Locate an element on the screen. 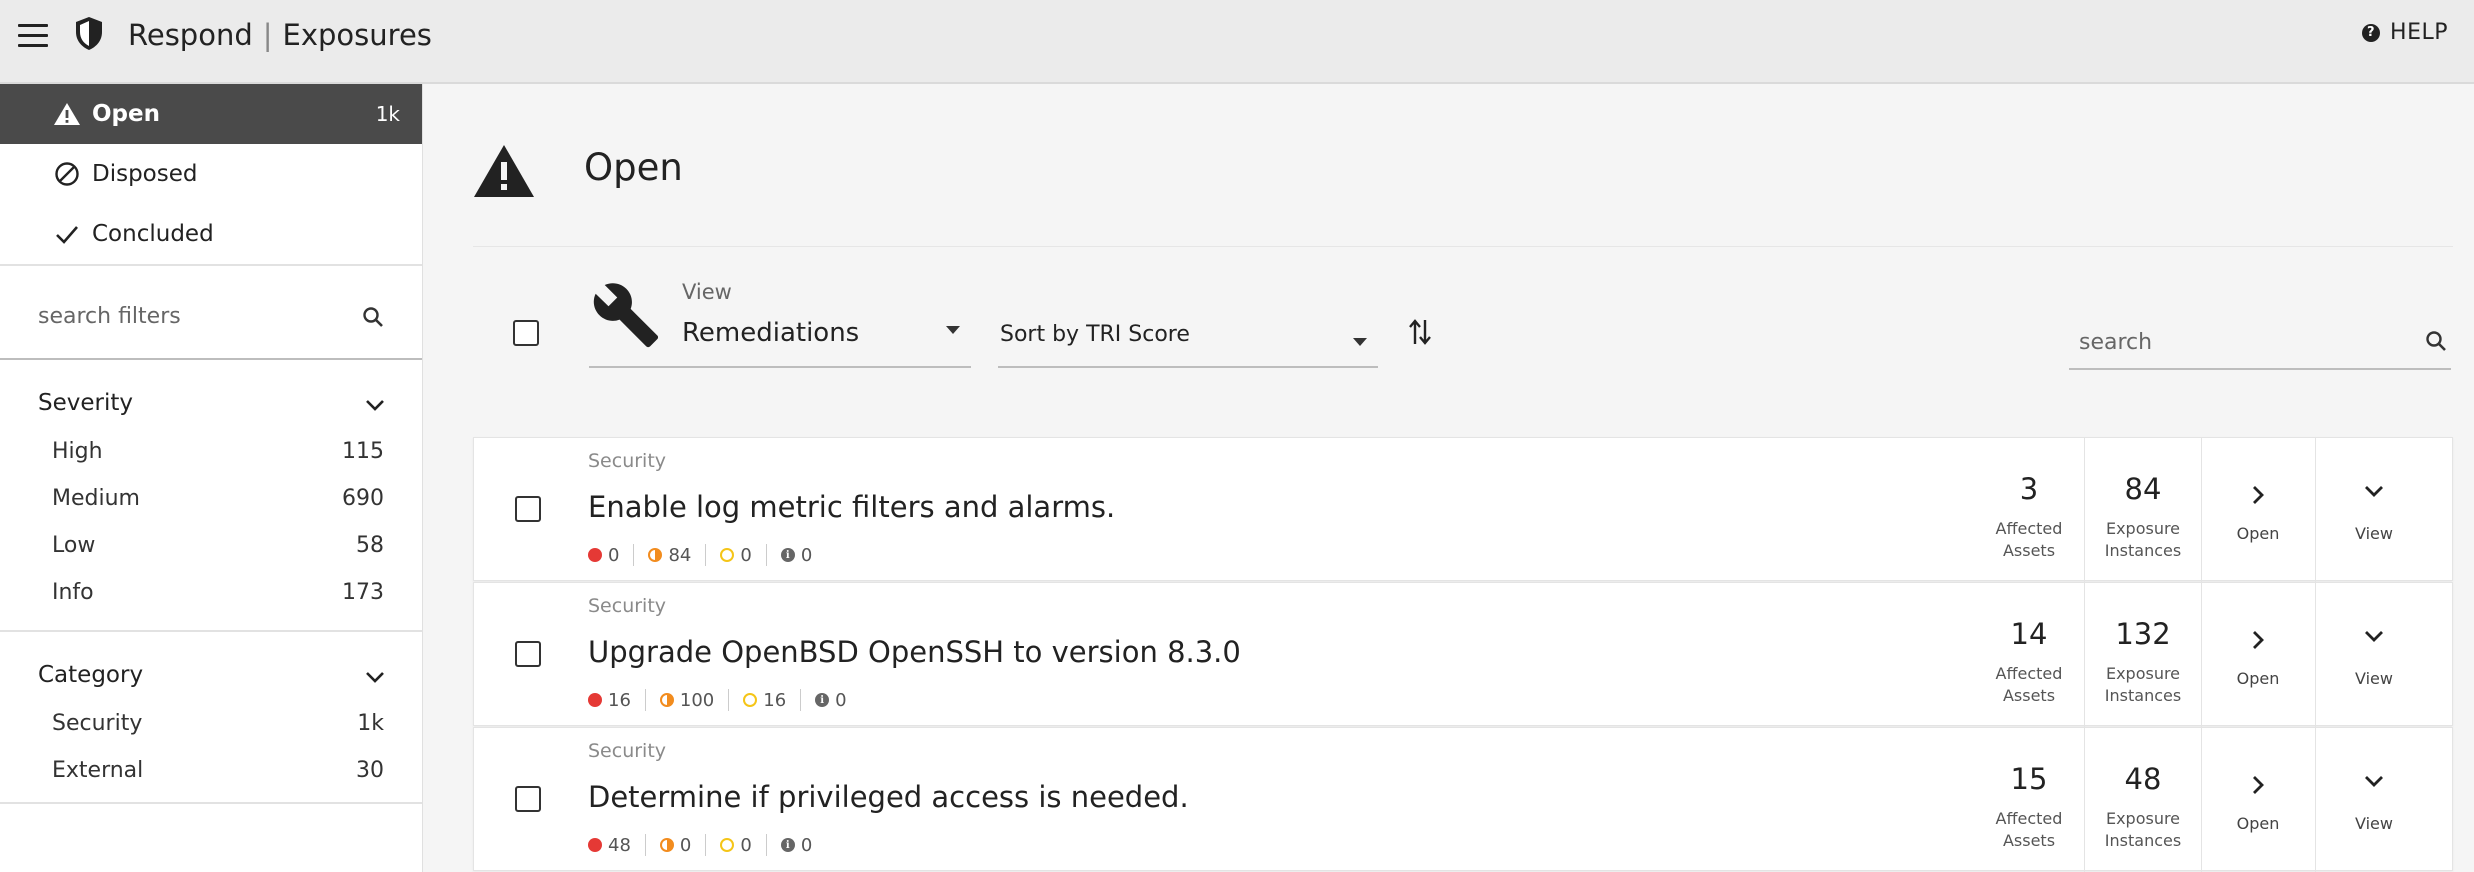  severity-high: 0 is located at coordinates (611, 555).